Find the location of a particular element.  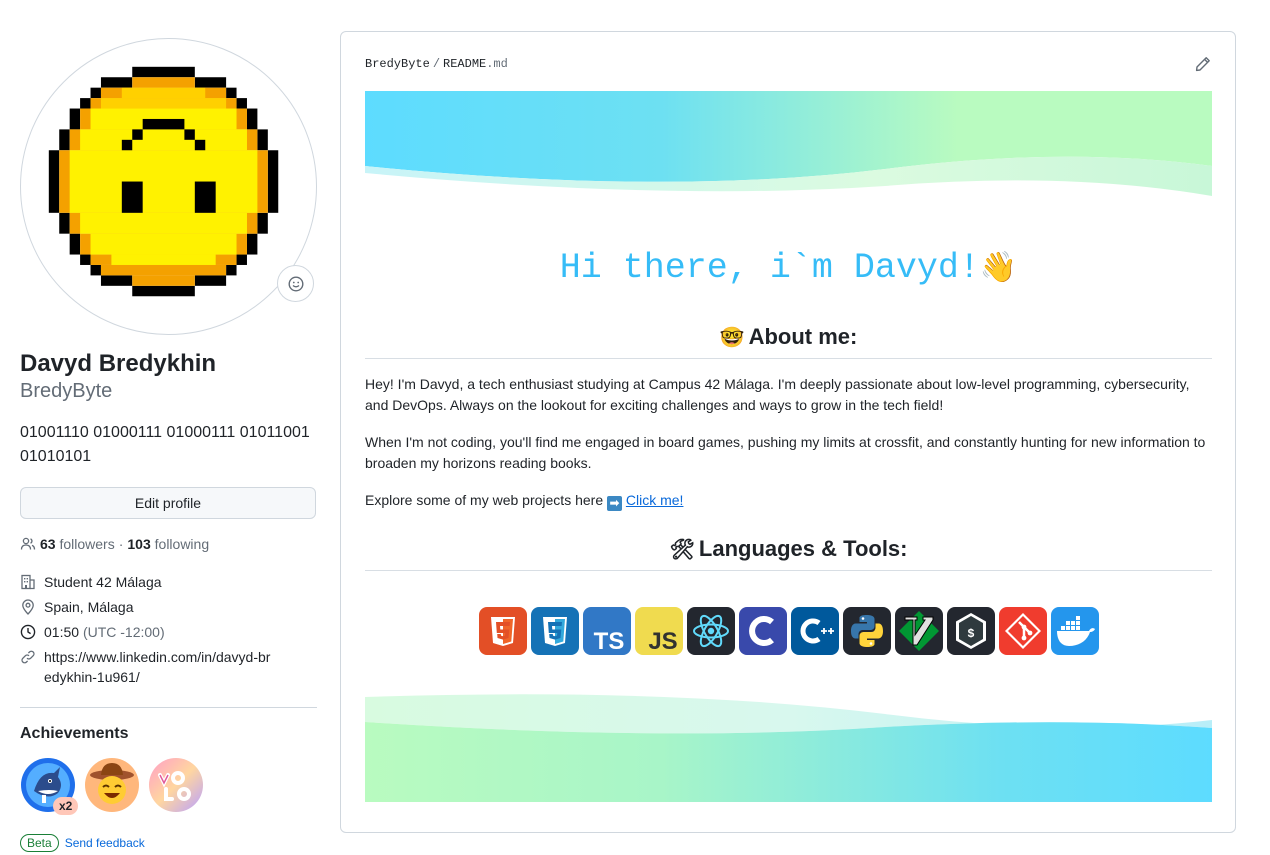

js-label: JS is located at coordinates (662, 641).